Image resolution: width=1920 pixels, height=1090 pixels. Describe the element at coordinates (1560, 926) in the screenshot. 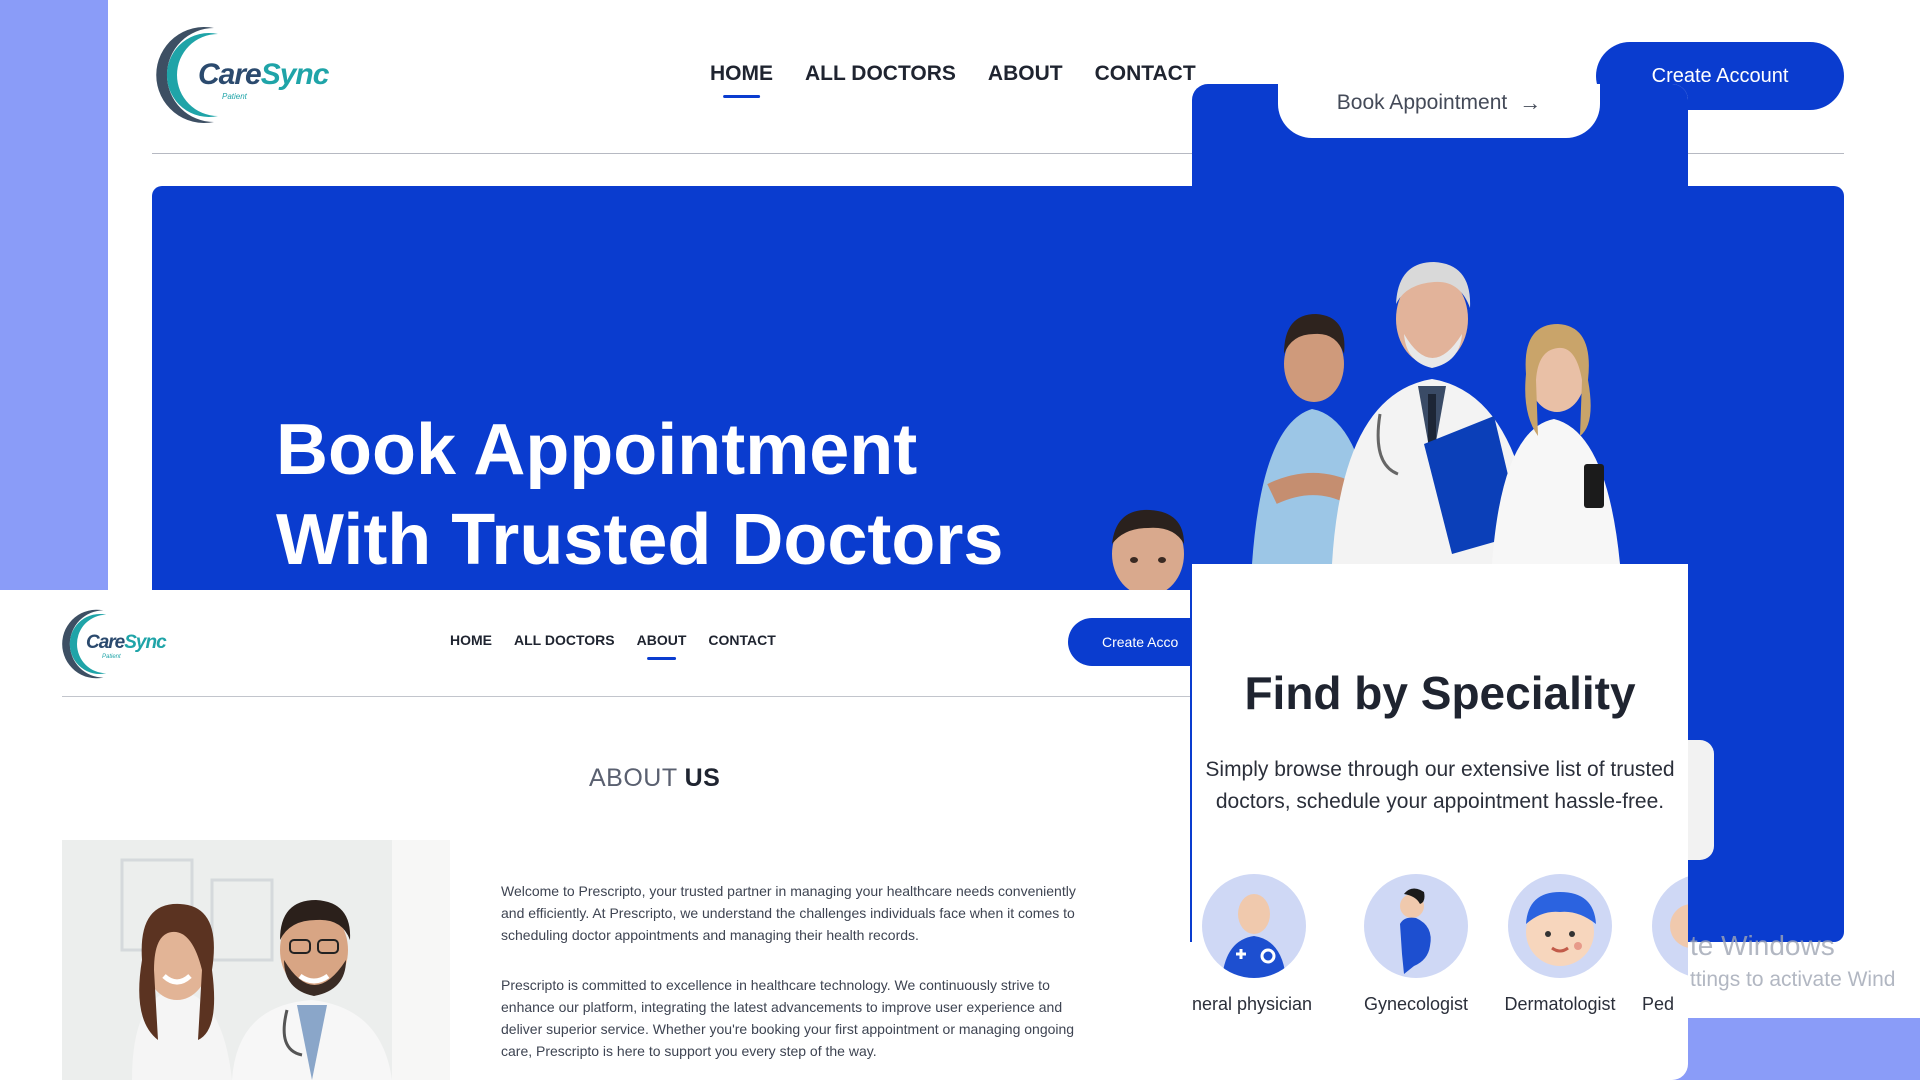

I see `dermatologist-icon` at that location.